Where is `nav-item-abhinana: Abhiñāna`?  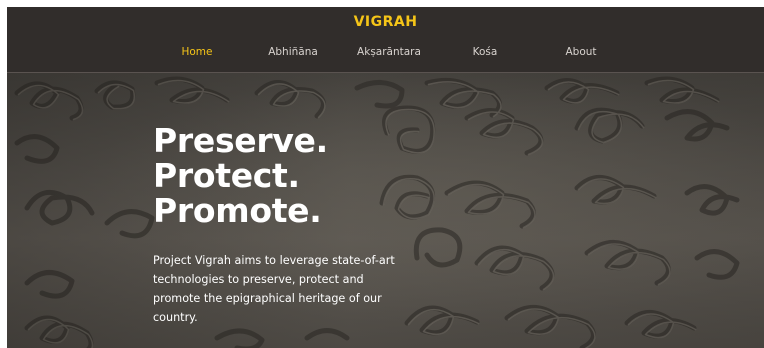
nav-item-abhinana: Abhiñāna is located at coordinates (293, 52).